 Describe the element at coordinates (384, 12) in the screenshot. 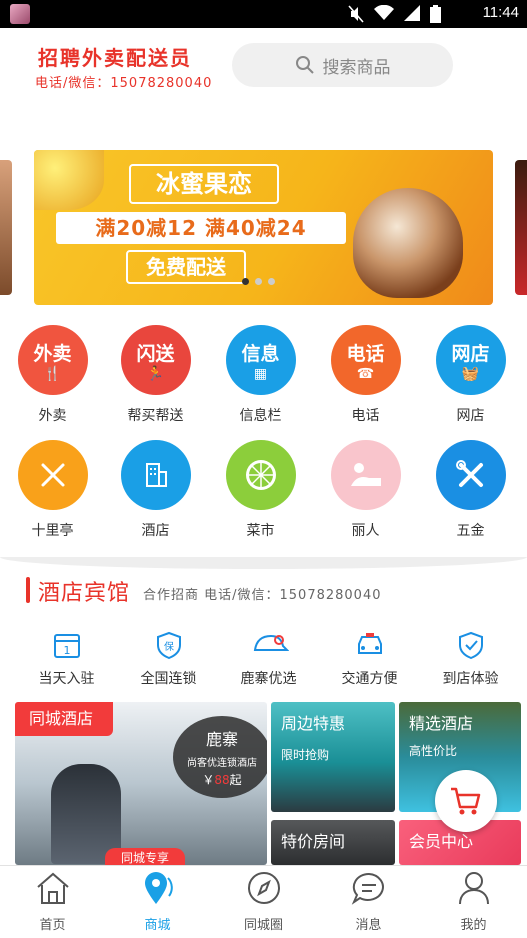

I see `wifi-icon` at that location.